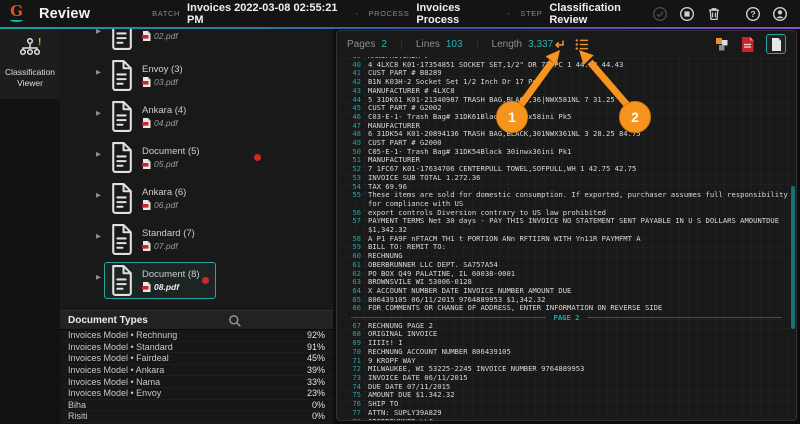  Describe the element at coordinates (182, 157) in the screenshot. I see `document-card: Document (5) 05.pdf` at that location.